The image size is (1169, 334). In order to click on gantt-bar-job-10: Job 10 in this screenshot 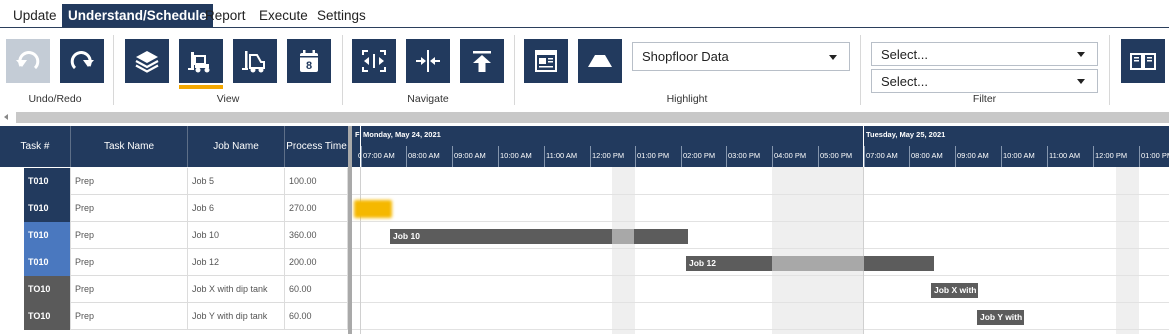, I will do `click(539, 236)`.